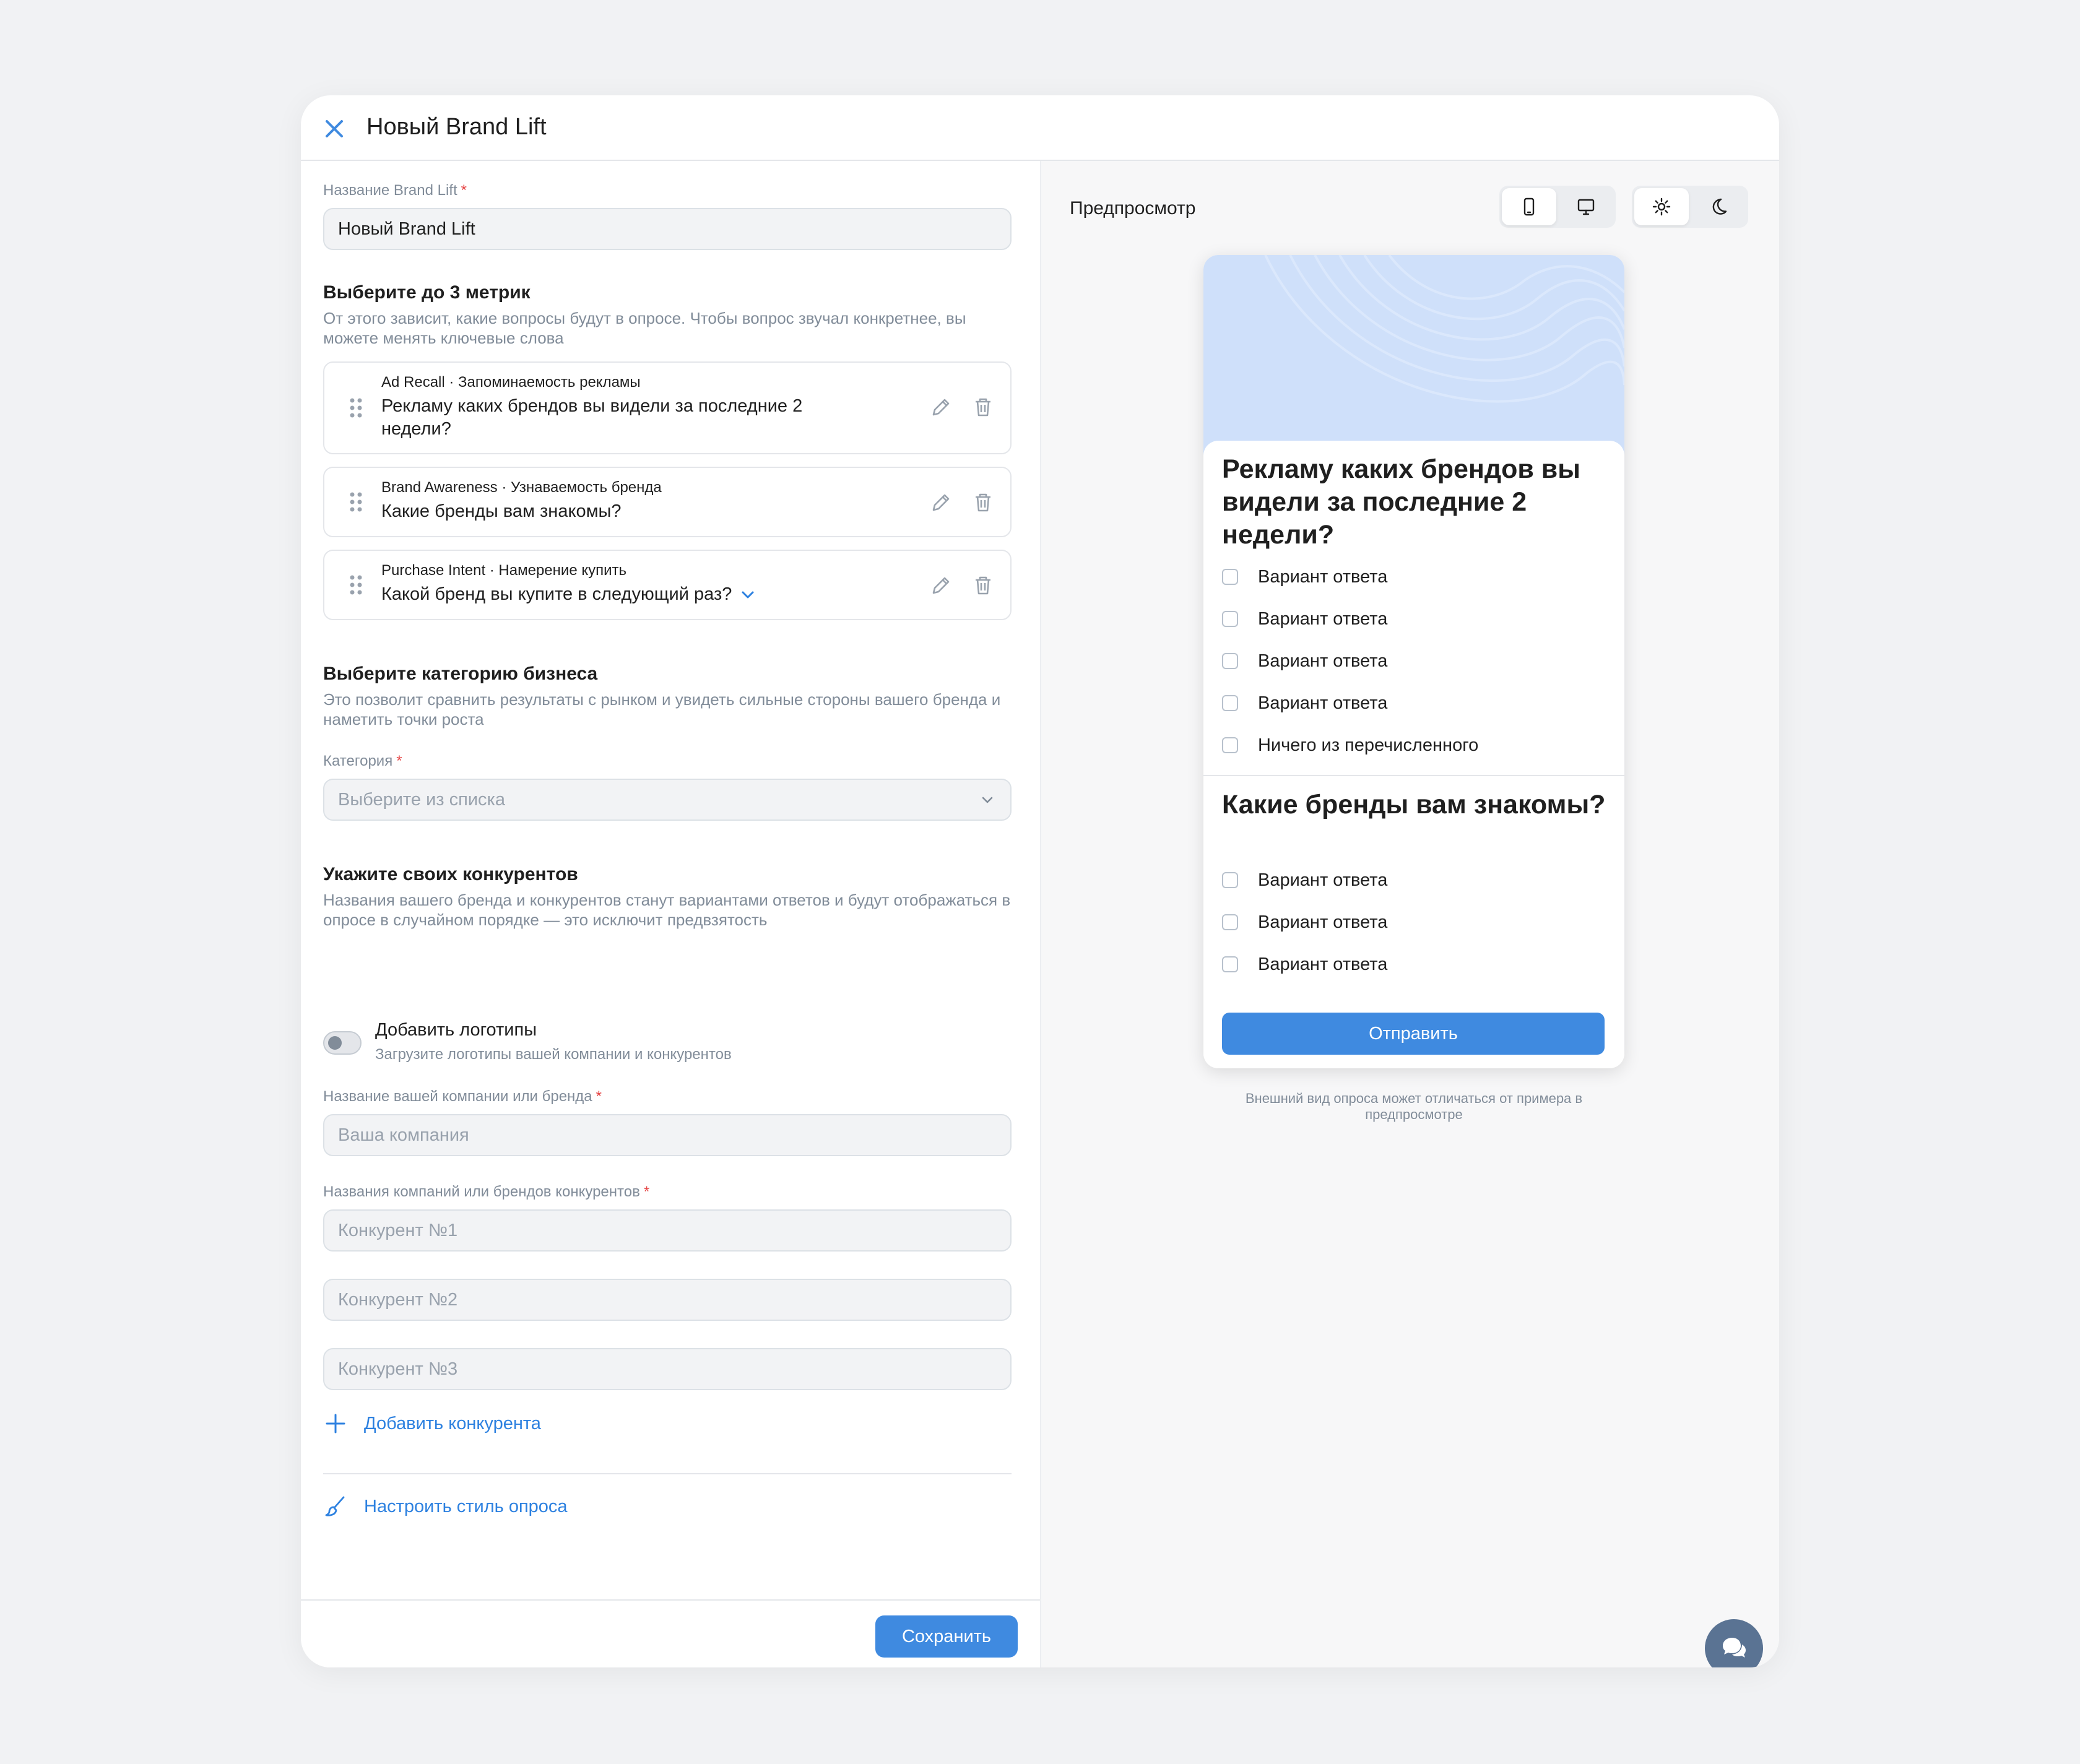 This screenshot has width=2080, height=1764. I want to click on add-competitor-label: Добавить конкурента, so click(452, 1423).